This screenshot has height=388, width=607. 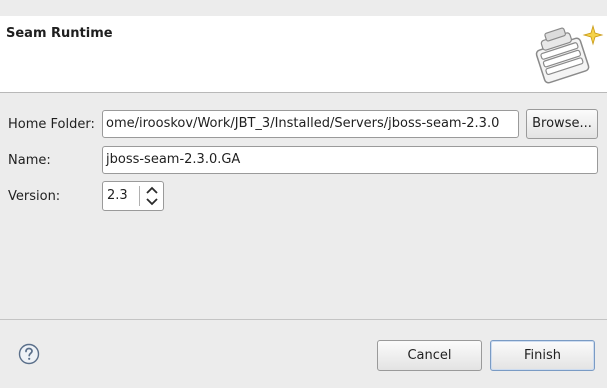 What do you see at coordinates (542, 355) in the screenshot?
I see `finish-button: Finish` at bounding box center [542, 355].